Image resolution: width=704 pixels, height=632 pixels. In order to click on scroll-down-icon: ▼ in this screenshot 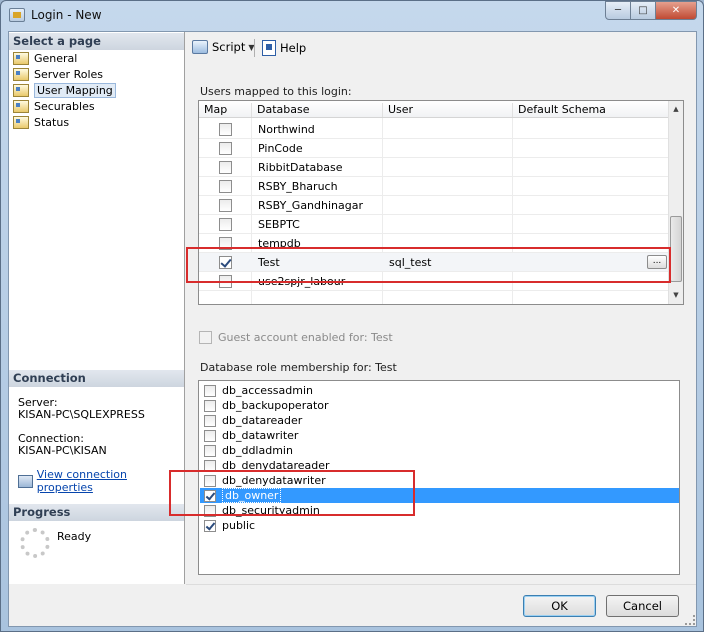, I will do `click(676, 295)`.